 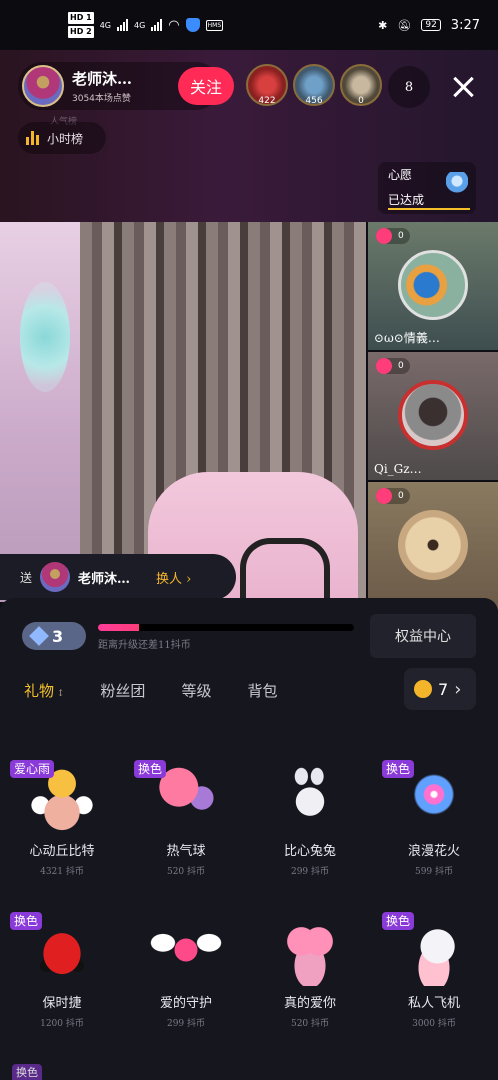 What do you see at coordinates (309, 851) in the screenshot?
I see `gift-name: 比心兔兔` at bounding box center [309, 851].